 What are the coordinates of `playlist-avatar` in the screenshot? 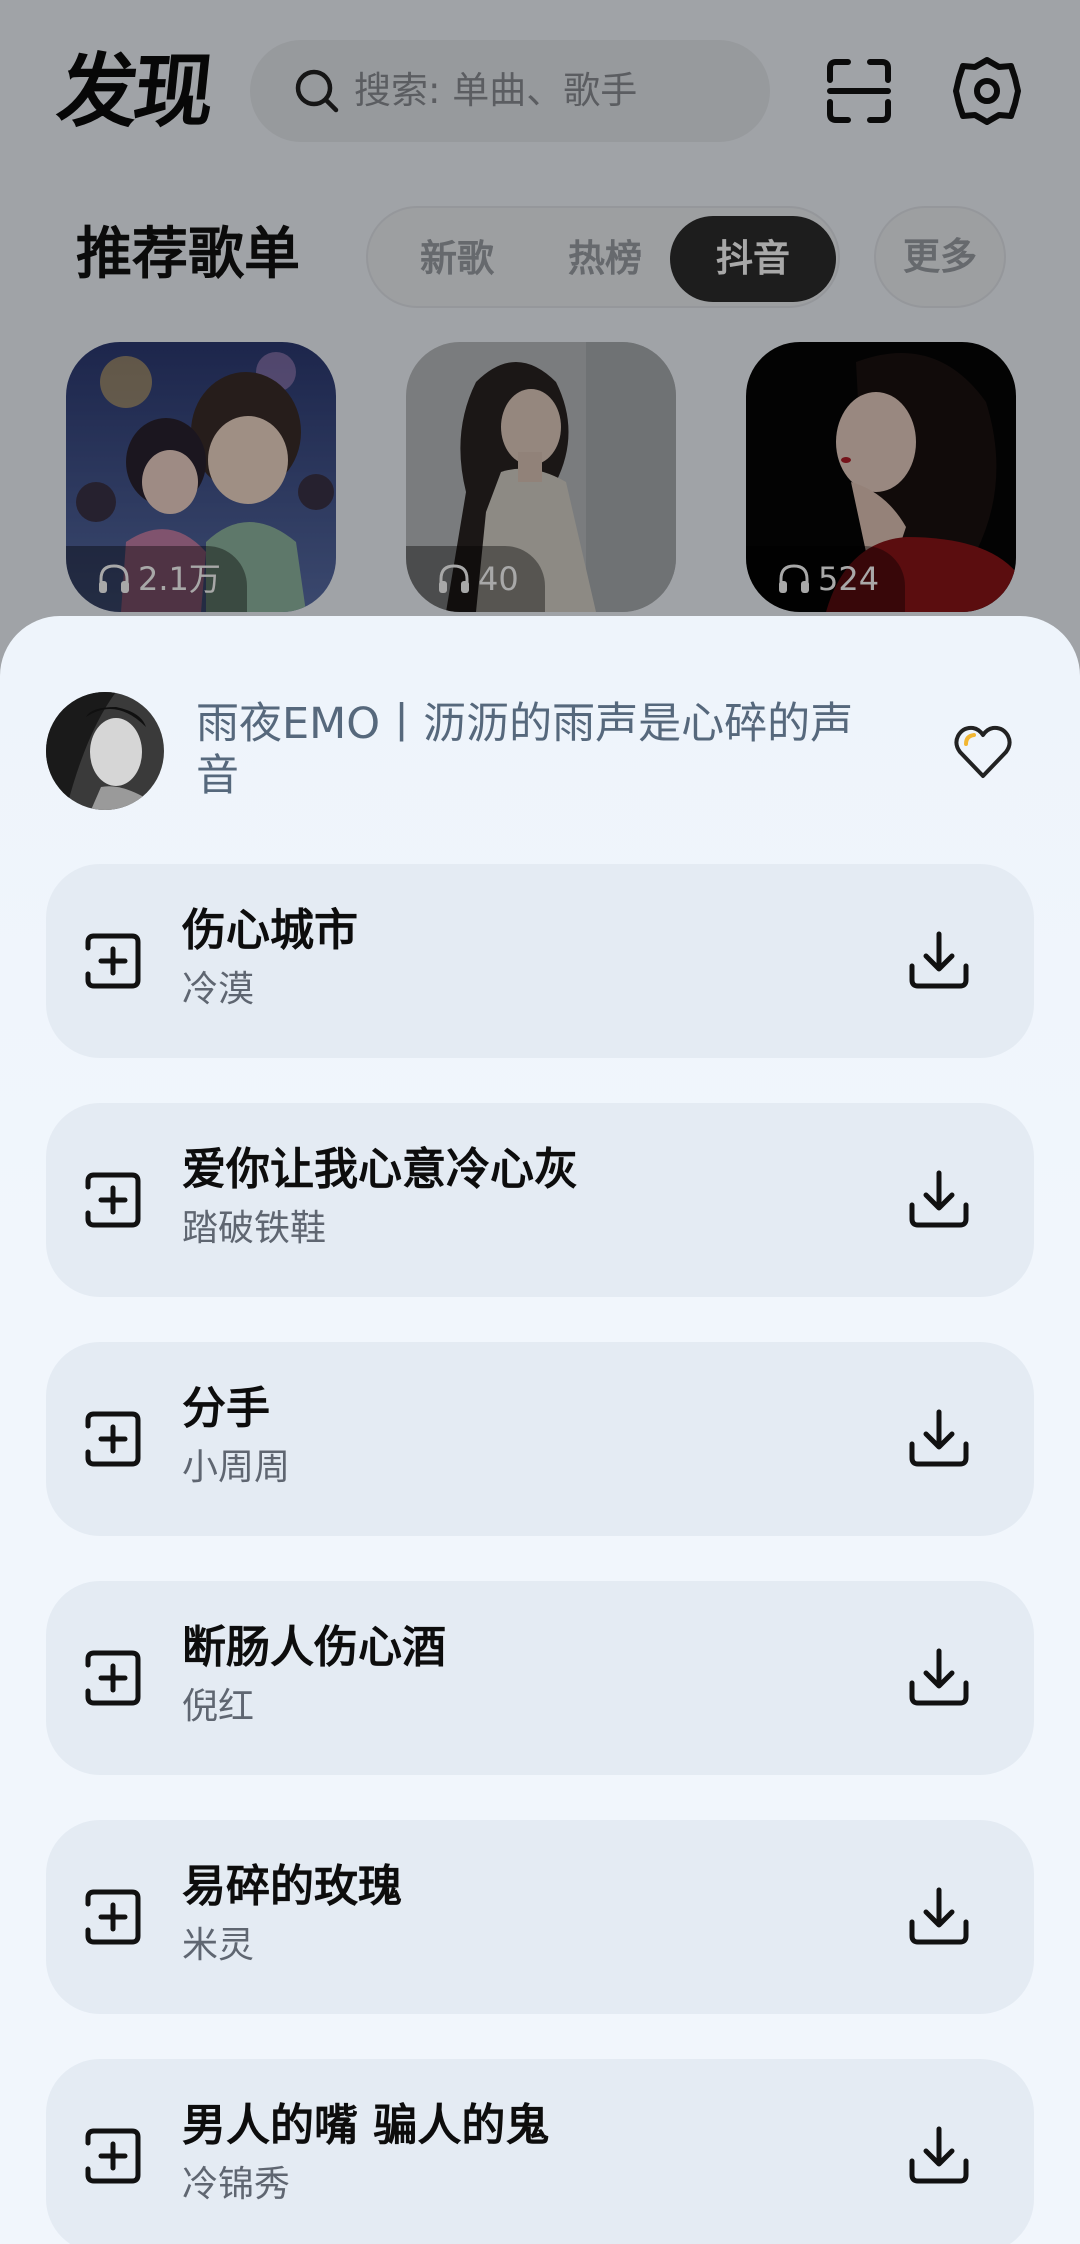 It's located at (105, 751).